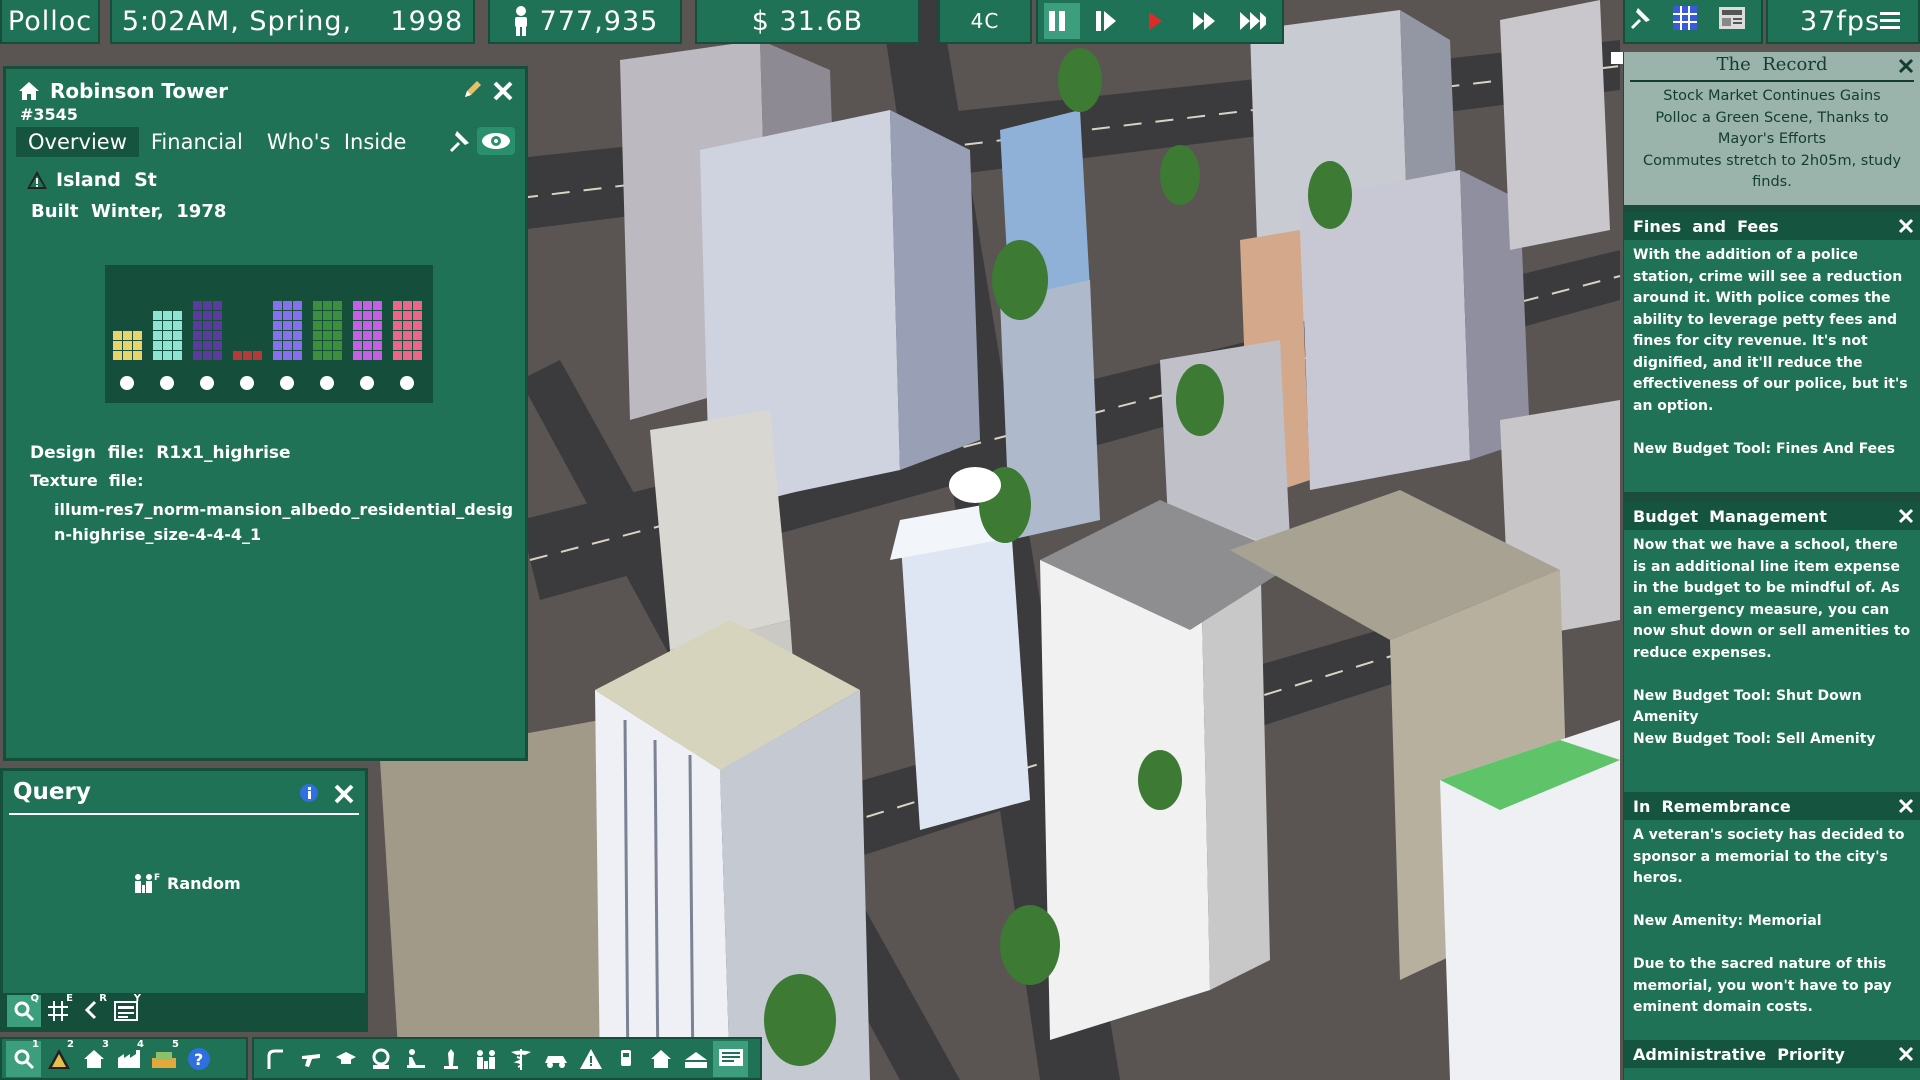 This screenshot has height=1080, width=1920. I want to click on toolbar-hazard-button, so click(590, 1059).